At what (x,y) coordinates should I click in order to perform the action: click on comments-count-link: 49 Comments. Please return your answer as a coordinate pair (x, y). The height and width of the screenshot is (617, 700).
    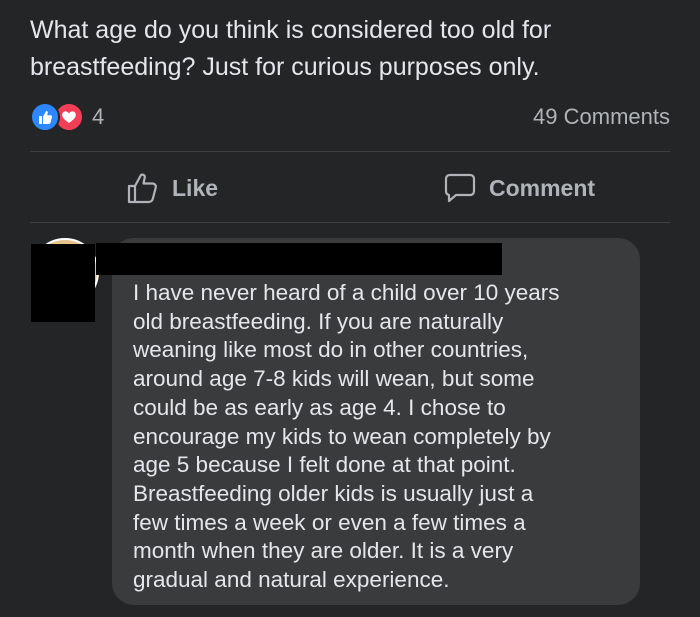
    Looking at the image, I should click on (601, 117).